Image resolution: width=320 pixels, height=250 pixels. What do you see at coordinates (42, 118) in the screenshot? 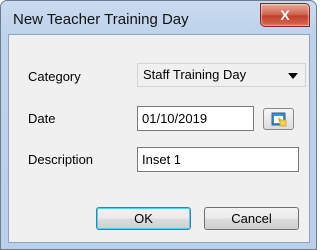
I see `date-label: Date` at bounding box center [42, 118].